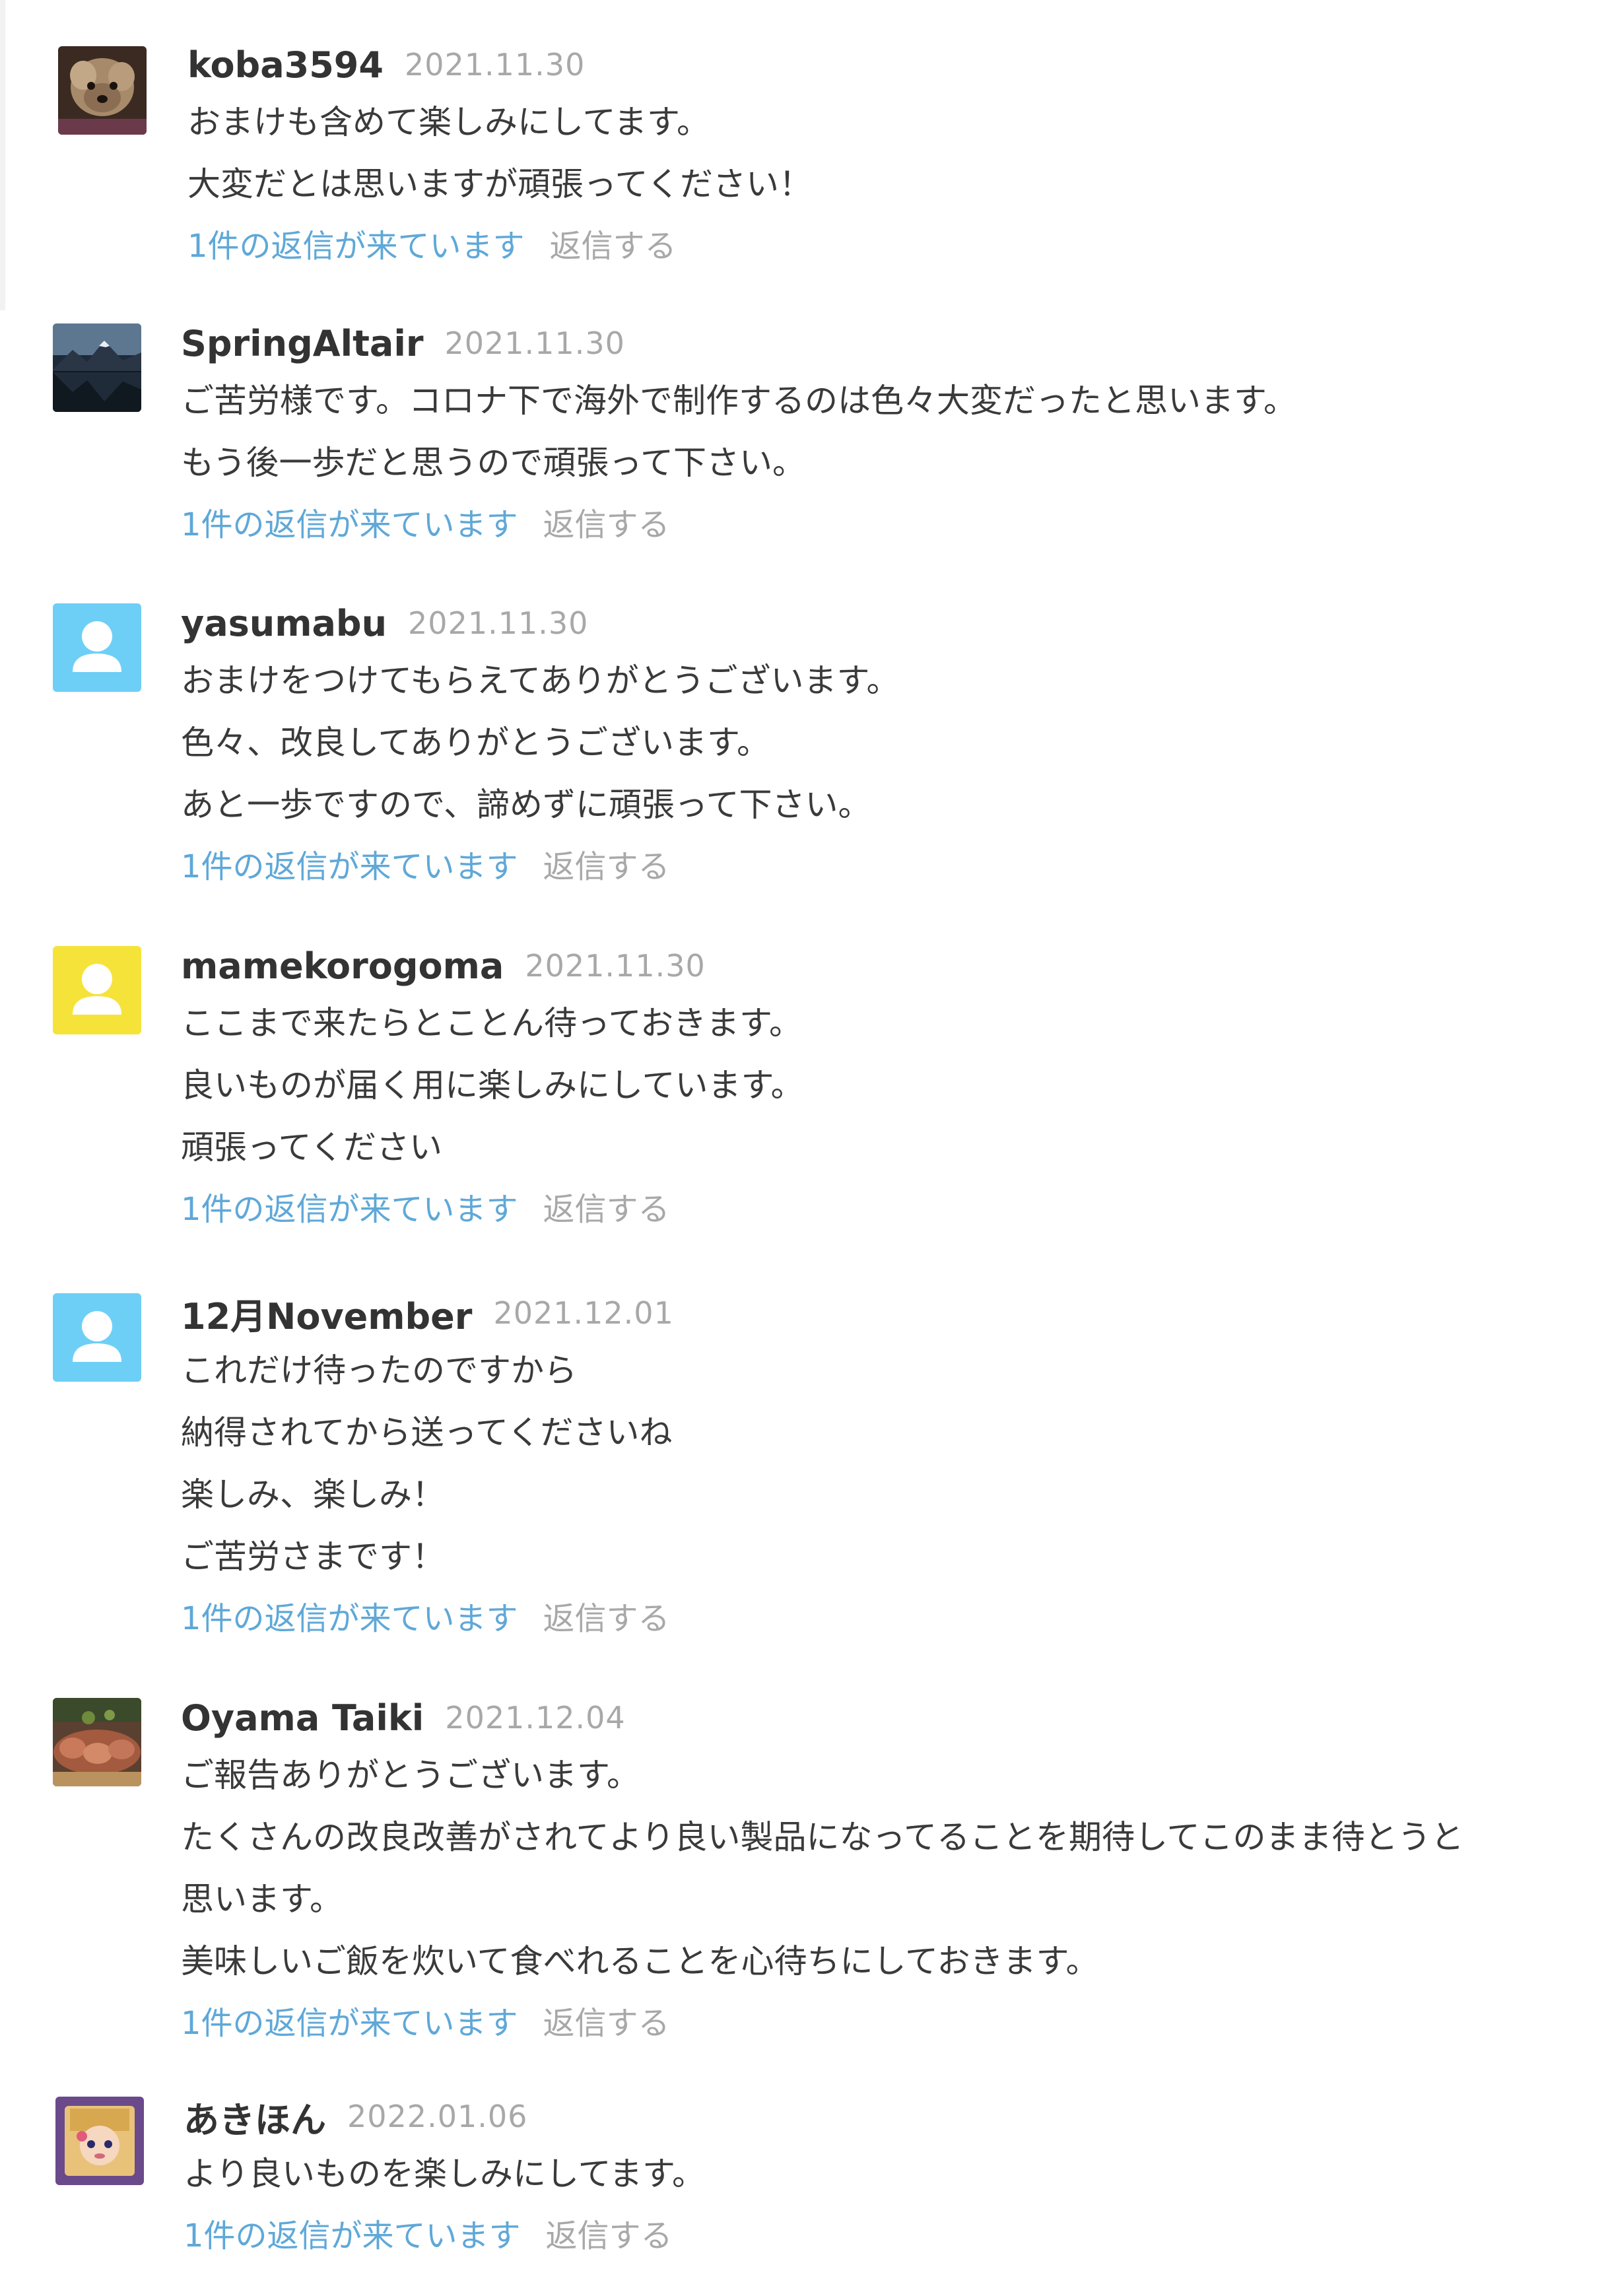 This screenshot has height=2296, width=1614. I want to click on avatar-food-photo, so click(97, 1742).